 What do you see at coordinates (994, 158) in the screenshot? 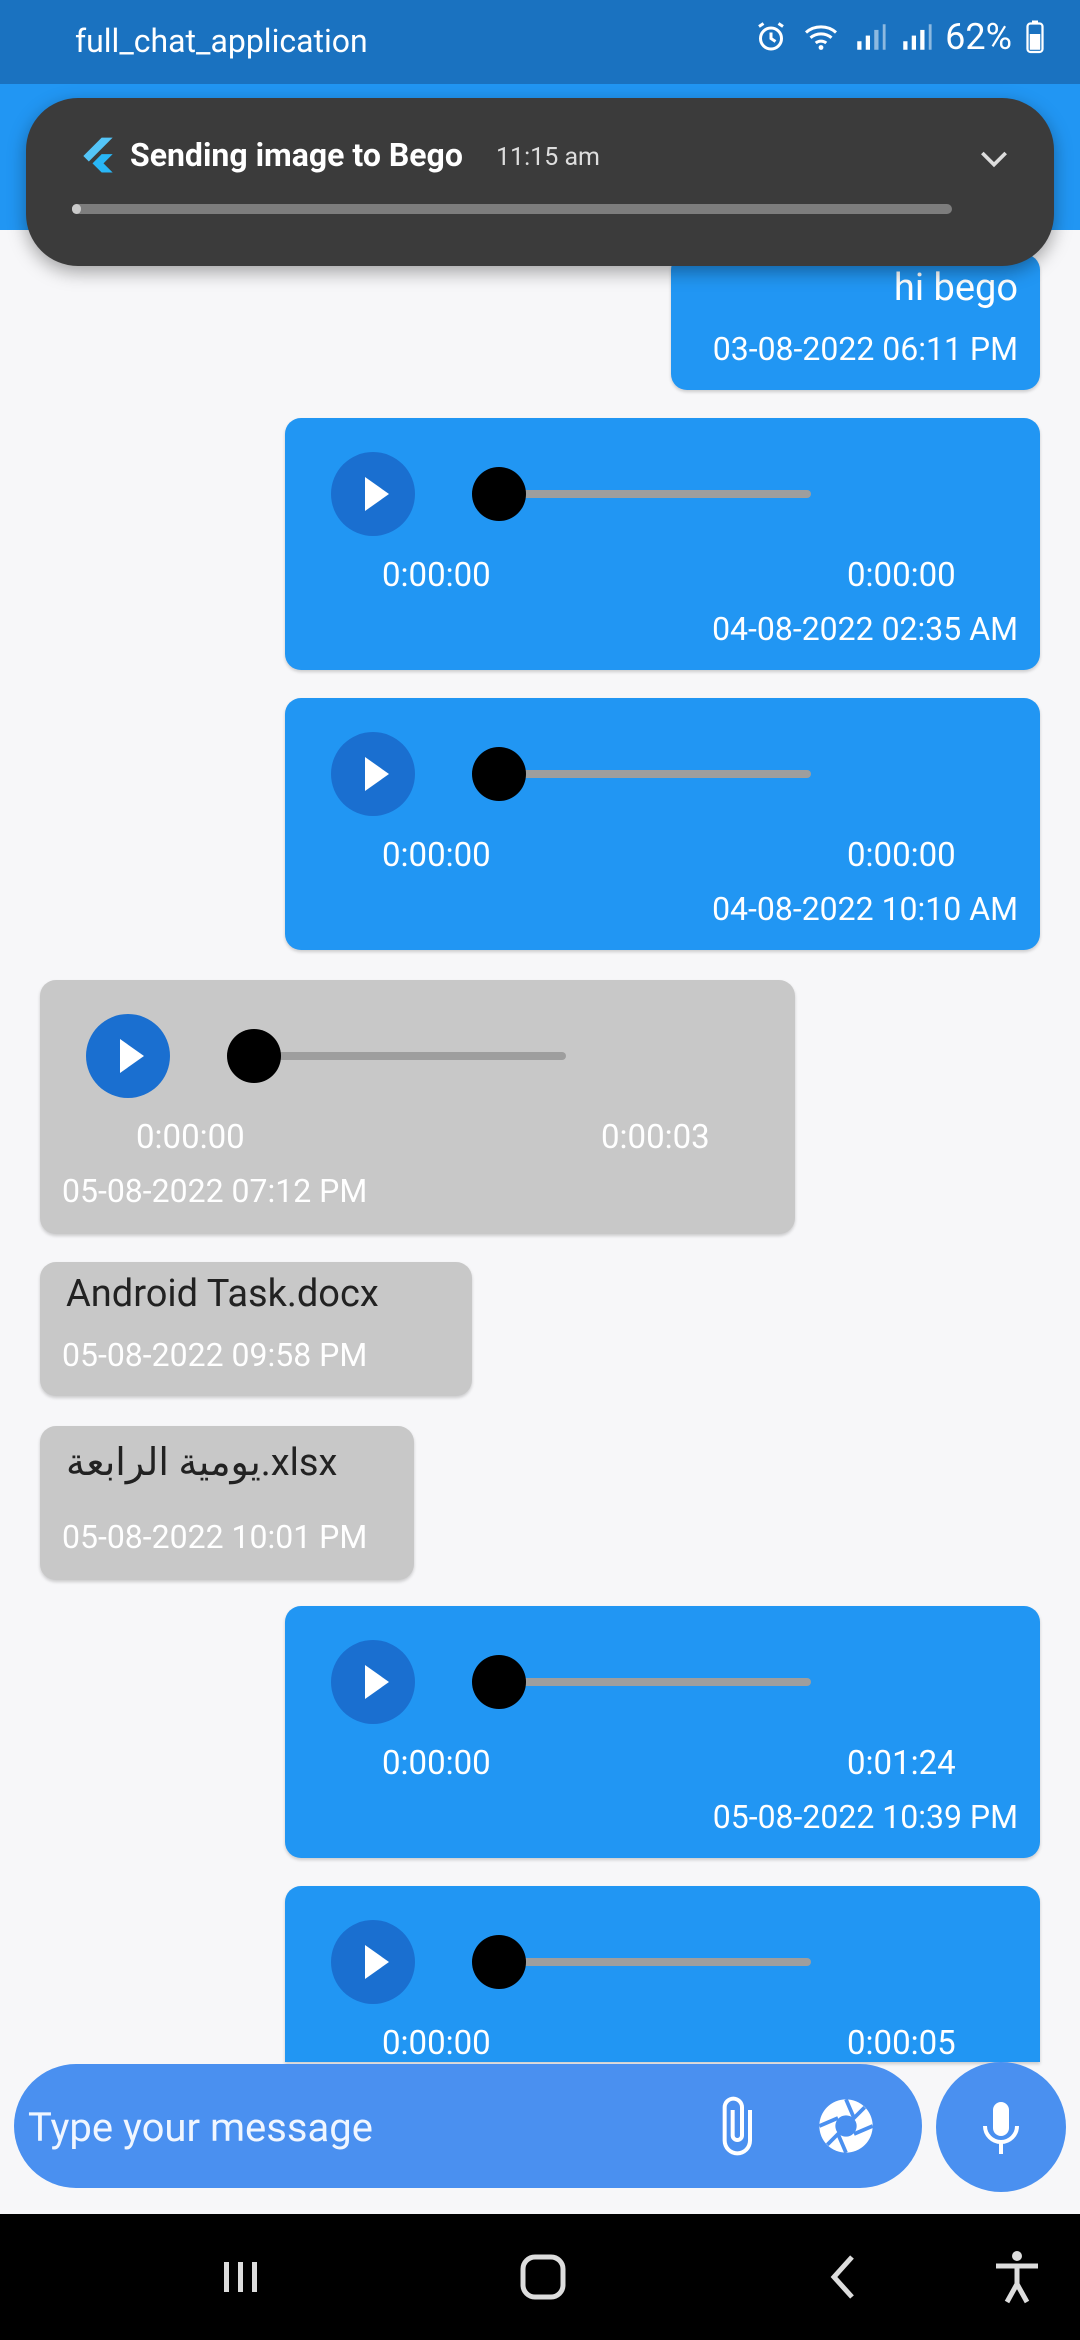
I see `chevron-down-icon` at bounding box center [994, 158].